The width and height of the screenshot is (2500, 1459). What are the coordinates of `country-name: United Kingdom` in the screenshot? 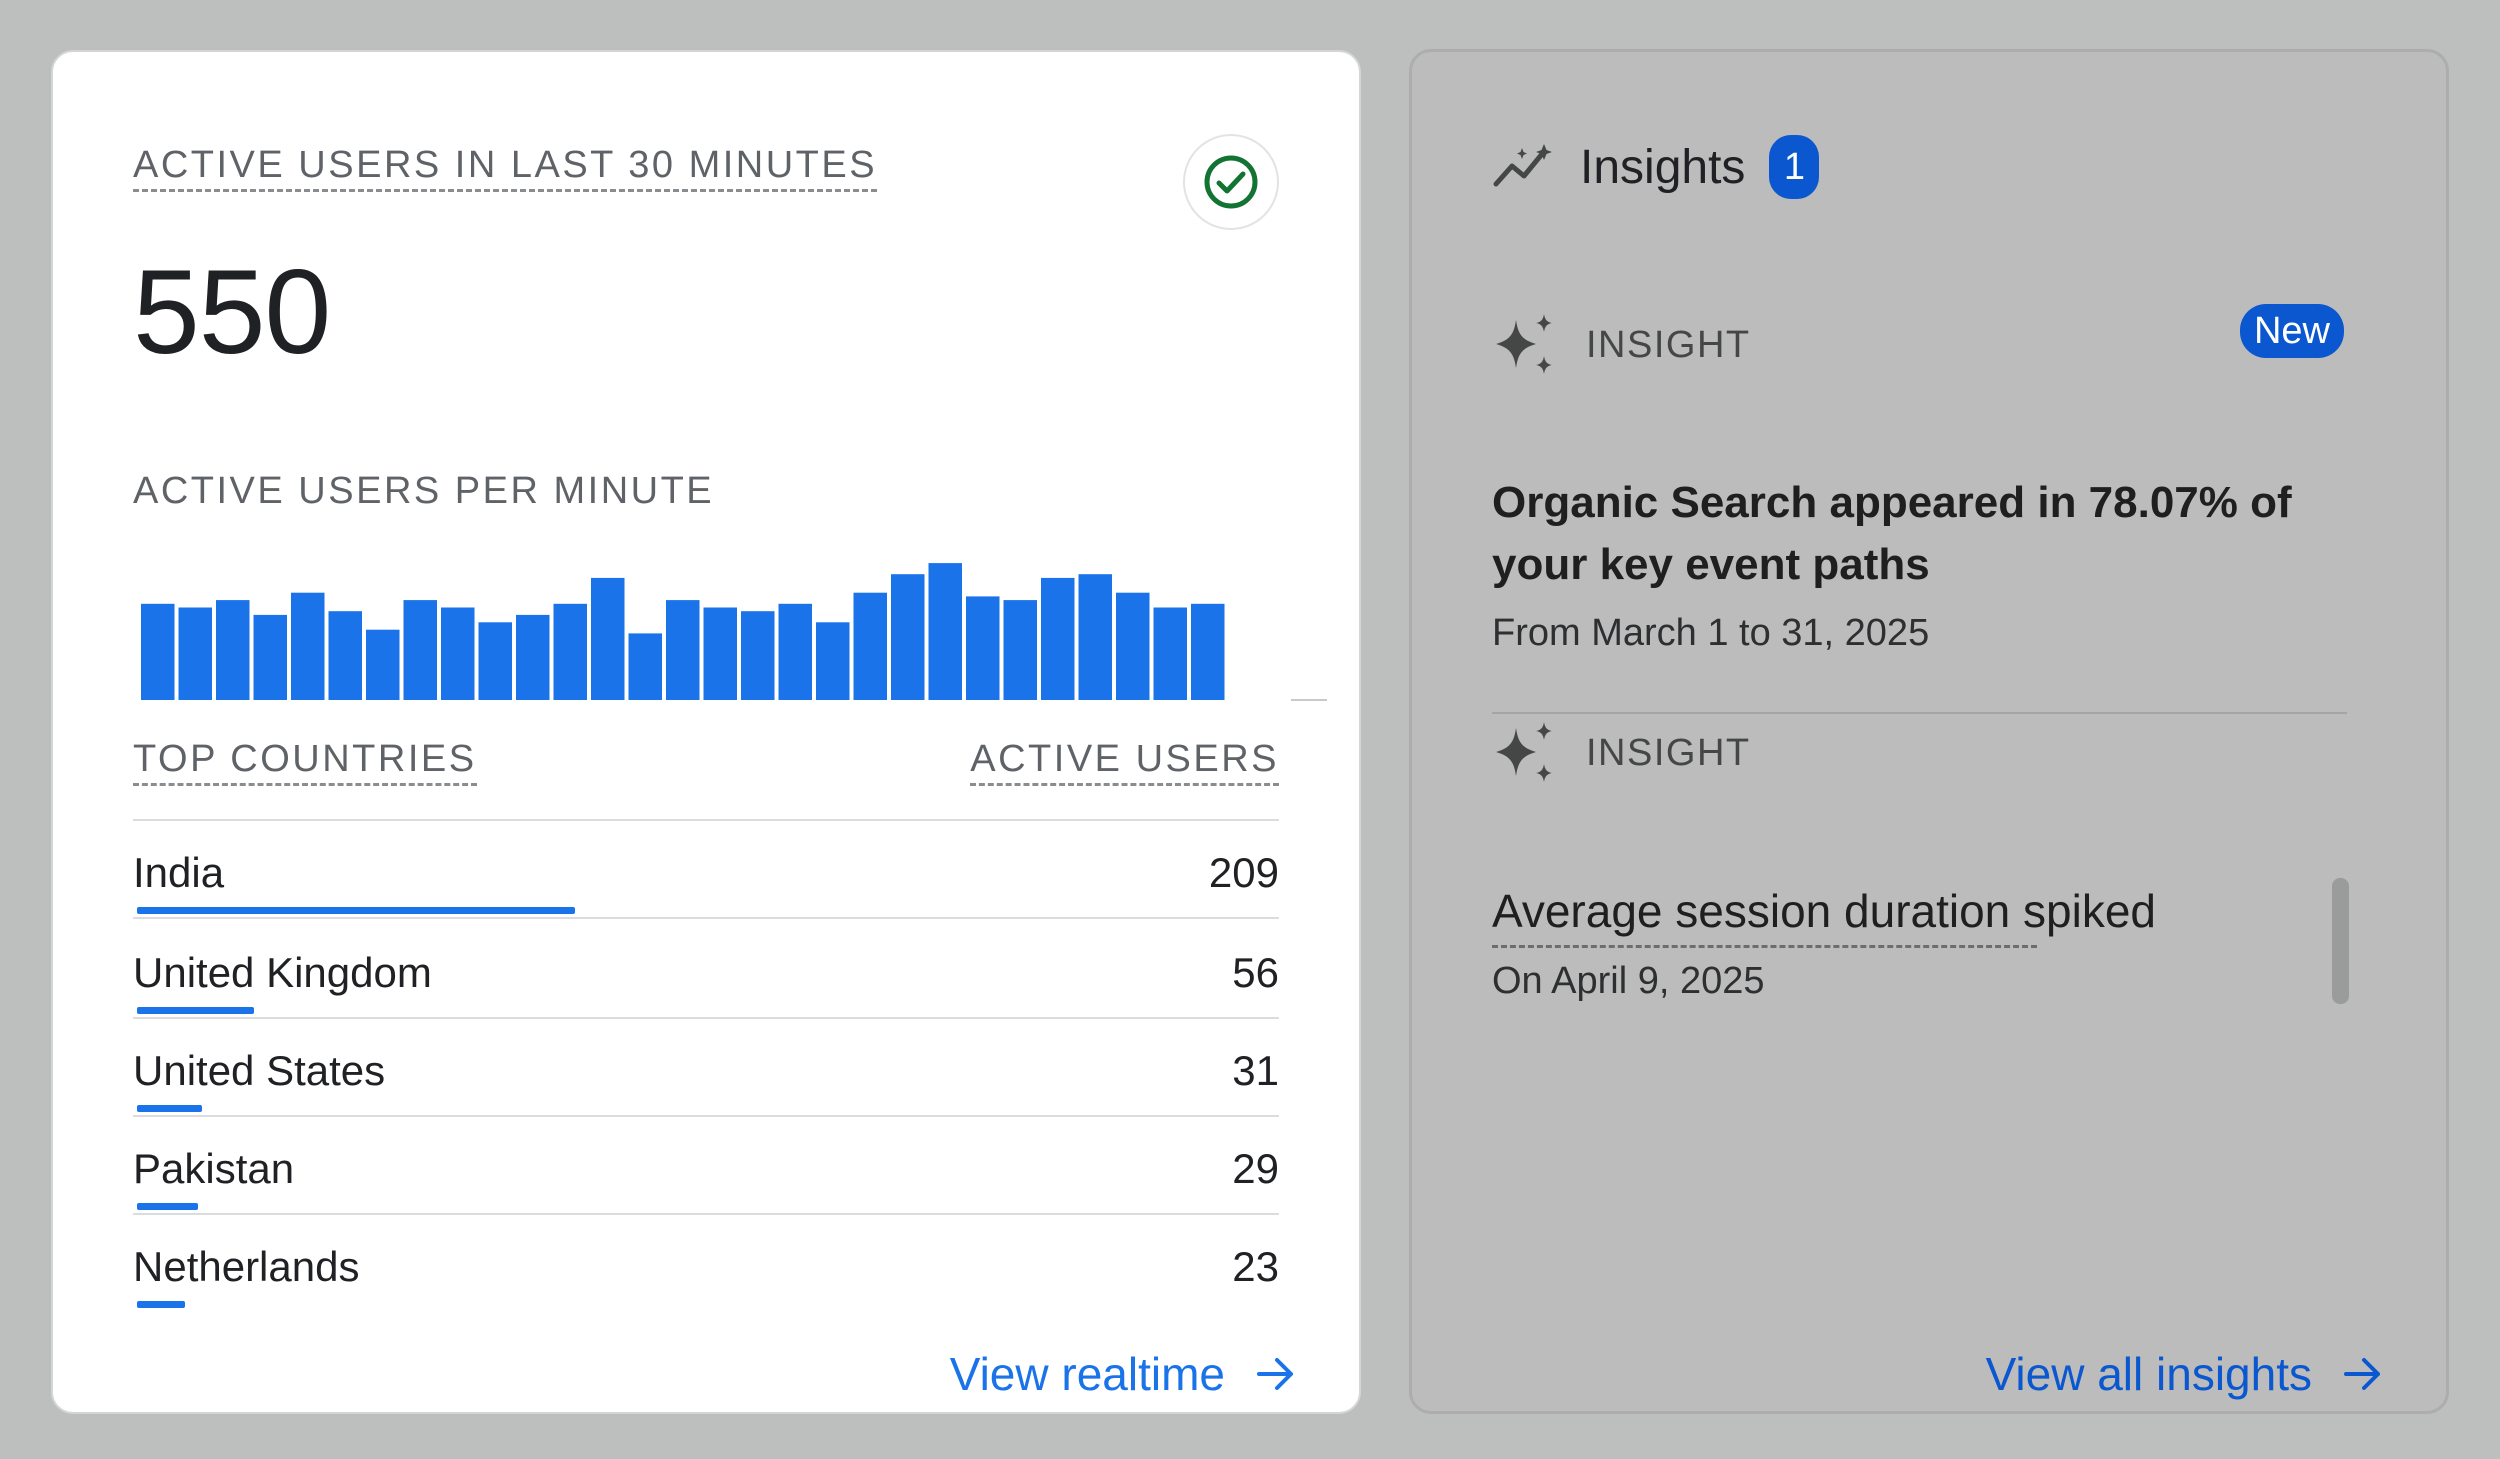 It's located at (282, 972).